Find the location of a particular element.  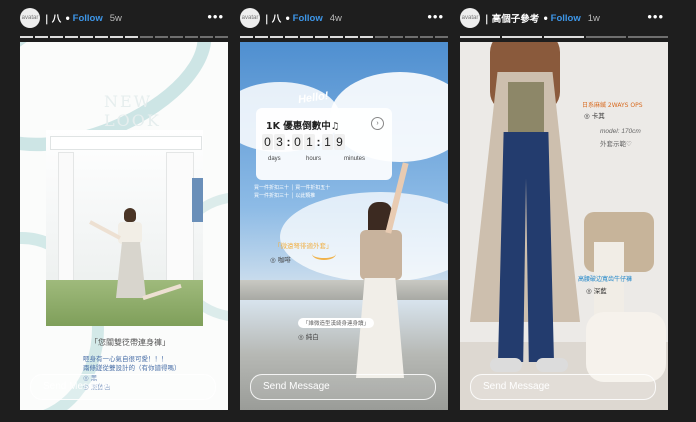

story-header: avatar | 八 • Follow 5w ••• is located at coordinates (124, 18).